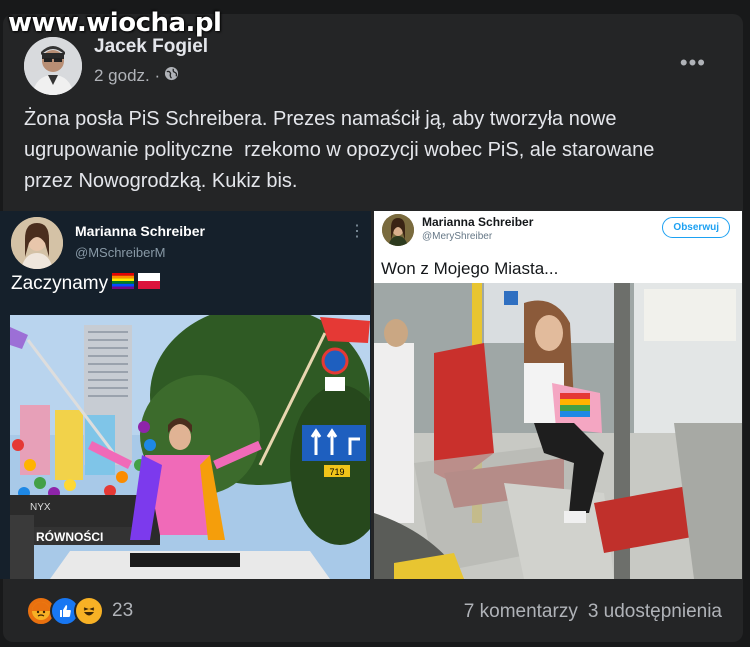  Describe the element at coordinates (161, 181) in the screenshot. I see `post-text-line: przez Nowogrodzką. Kukiz bis.` at that location.